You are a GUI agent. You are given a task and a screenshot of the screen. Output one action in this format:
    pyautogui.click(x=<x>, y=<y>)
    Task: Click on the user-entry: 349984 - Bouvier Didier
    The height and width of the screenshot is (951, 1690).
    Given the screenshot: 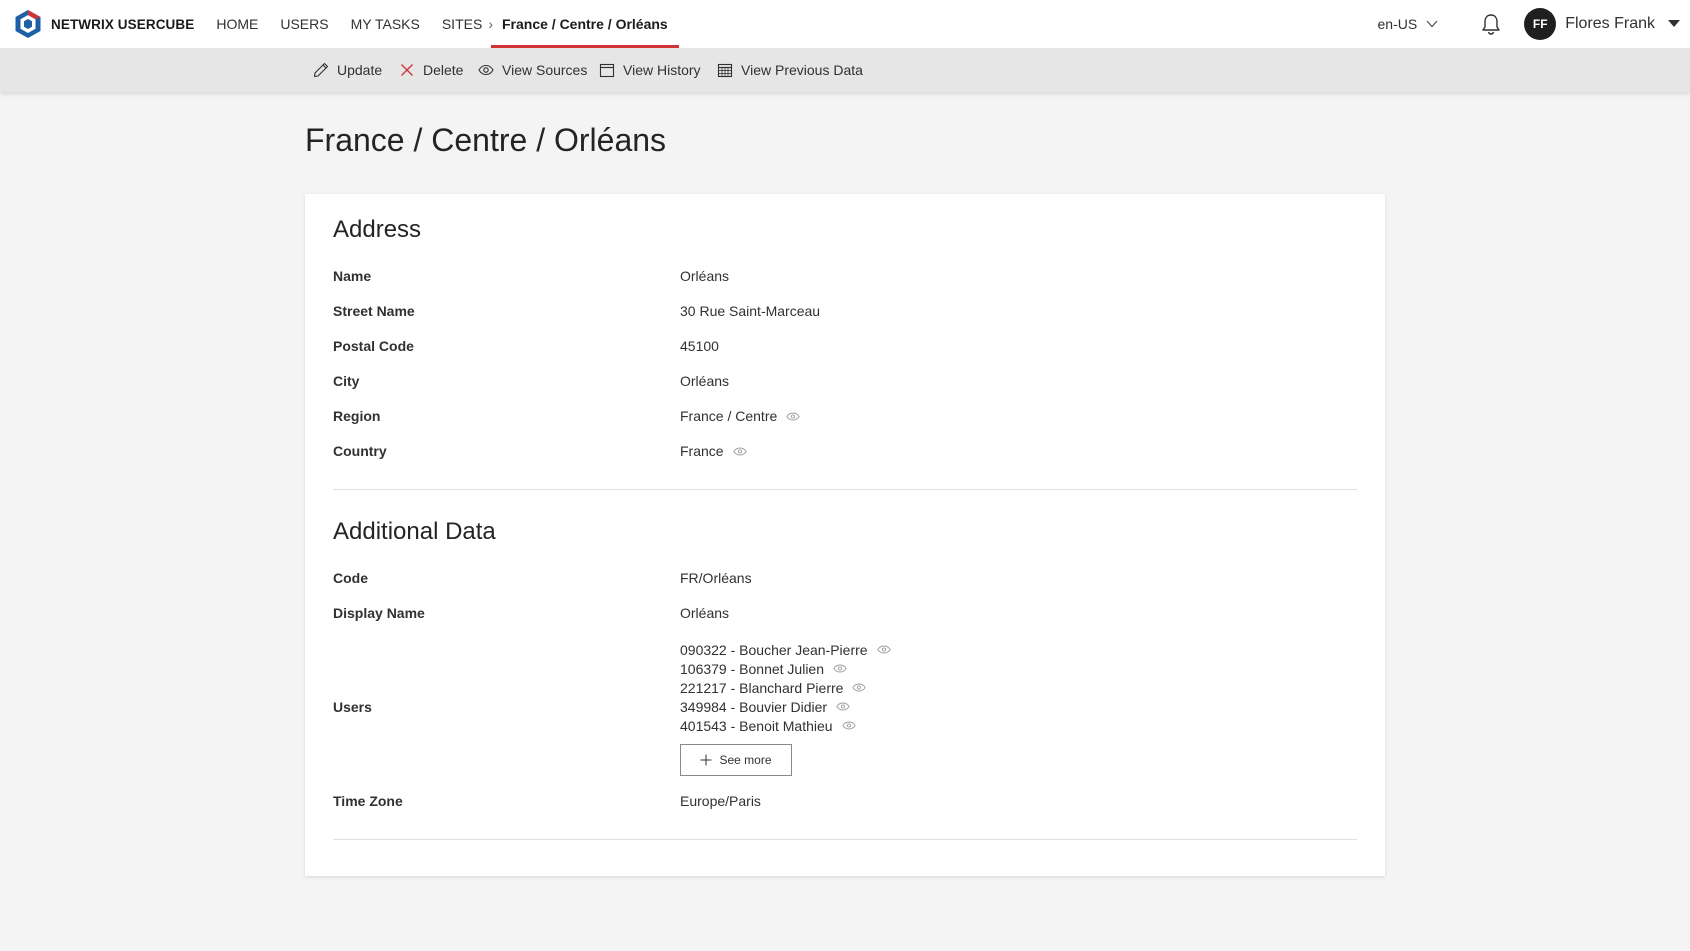 What is the action you would take?
    pyautogui.click(x=754, y=706)
    